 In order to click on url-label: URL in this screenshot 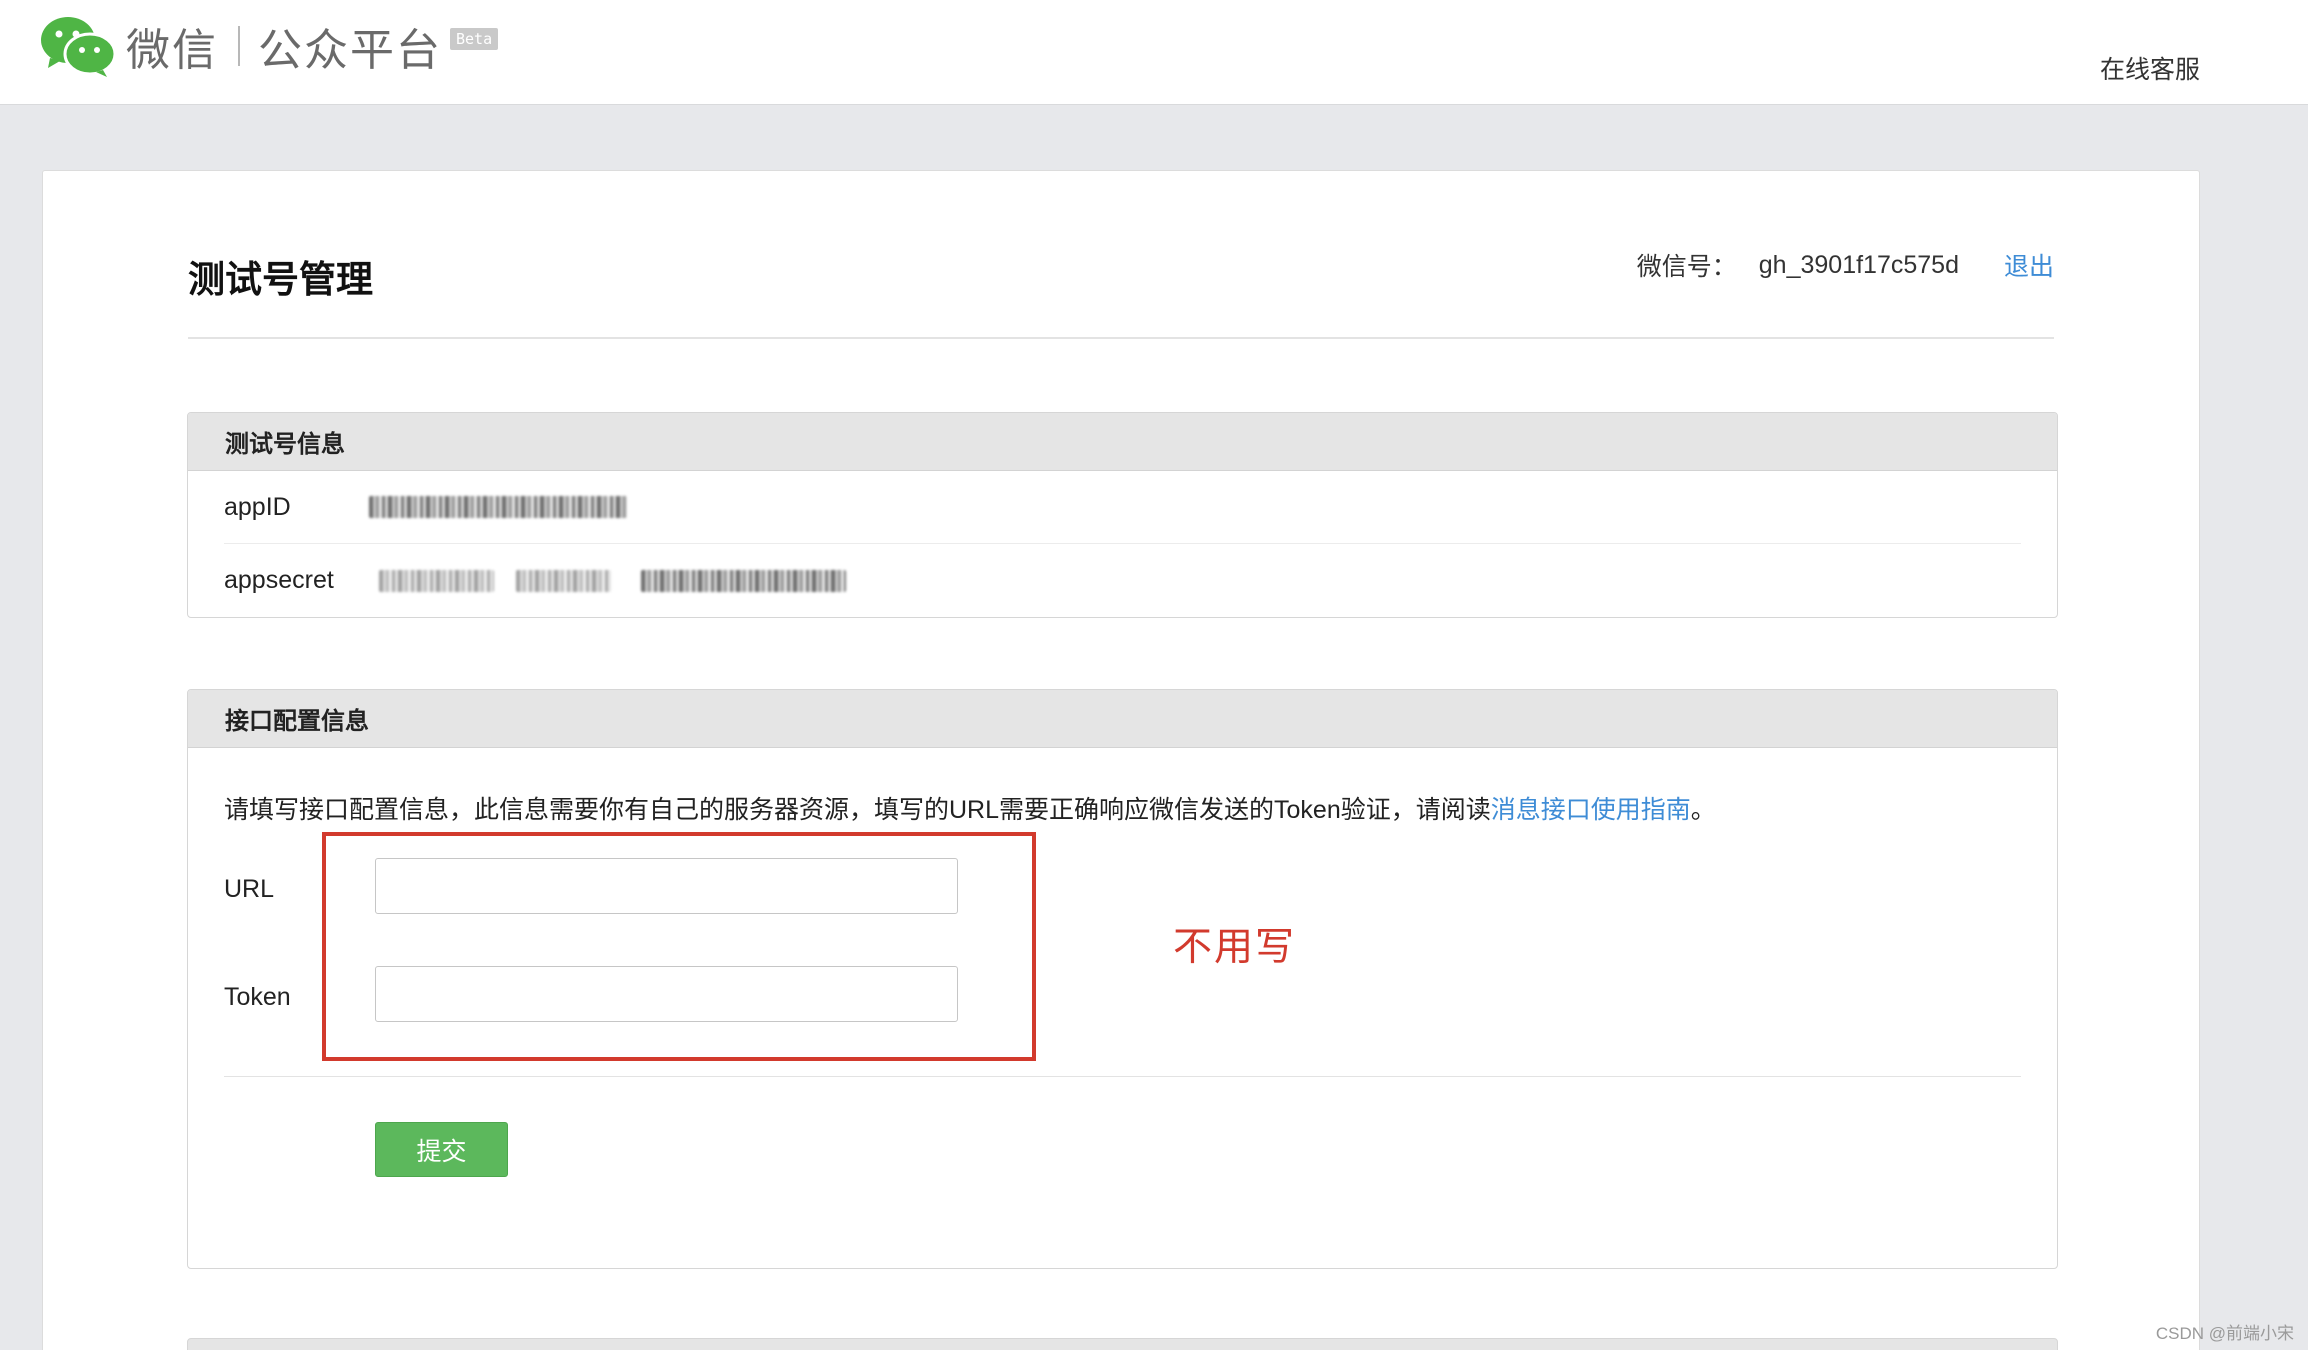, I will do `click(249, 889)`.